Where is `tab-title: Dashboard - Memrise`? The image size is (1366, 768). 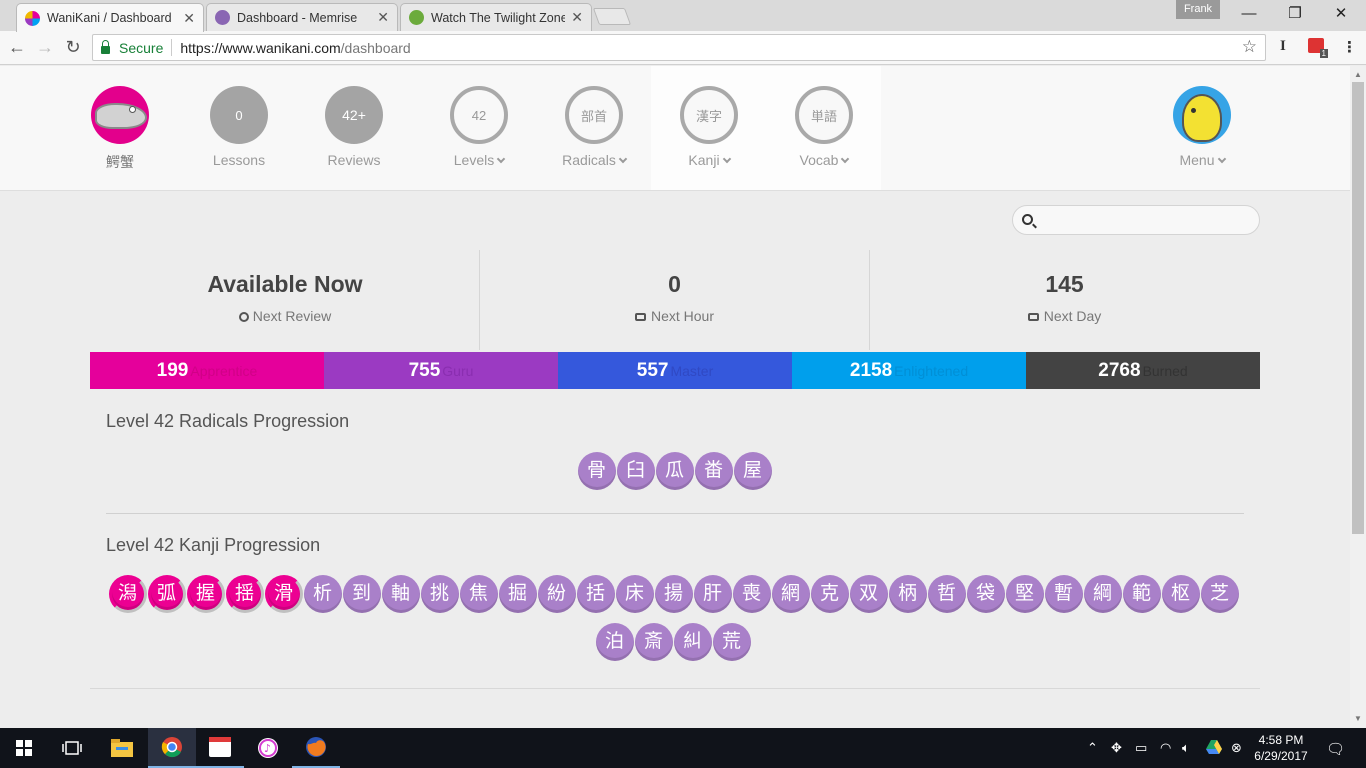
tab-title: Dashboard - Memrise is located at coordinates (297, 17).